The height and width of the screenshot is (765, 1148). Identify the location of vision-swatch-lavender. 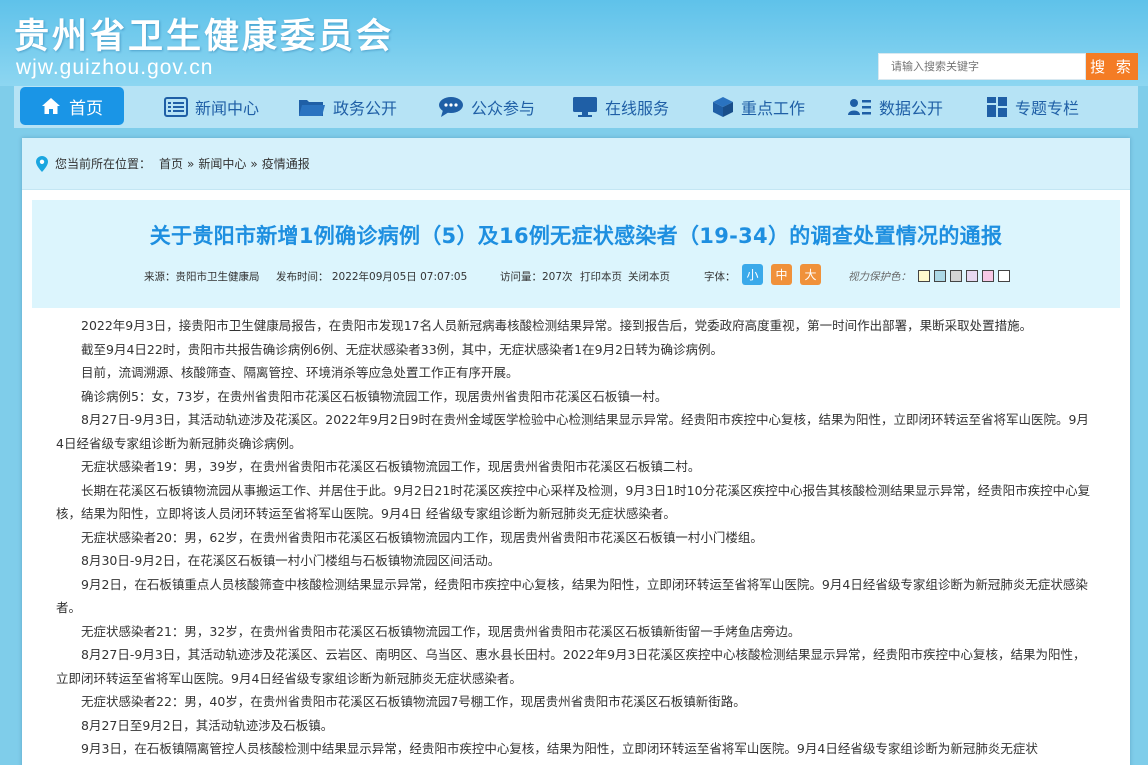
(972, 276).